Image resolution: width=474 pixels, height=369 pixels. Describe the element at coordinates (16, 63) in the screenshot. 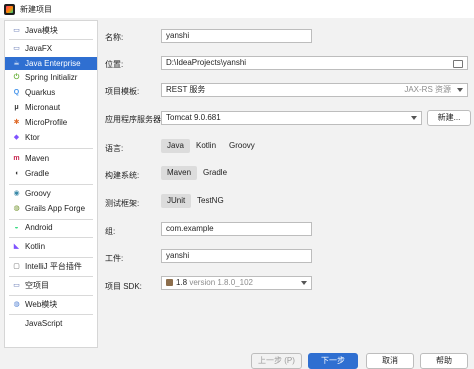

I see `java-enterprise-icon: ☕` at that location.